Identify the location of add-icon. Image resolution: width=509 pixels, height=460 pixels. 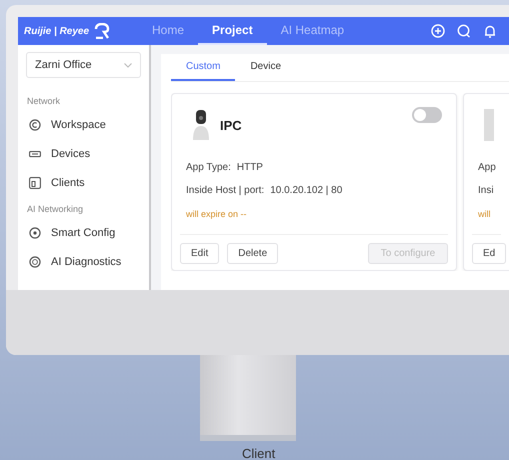
(438, 31).